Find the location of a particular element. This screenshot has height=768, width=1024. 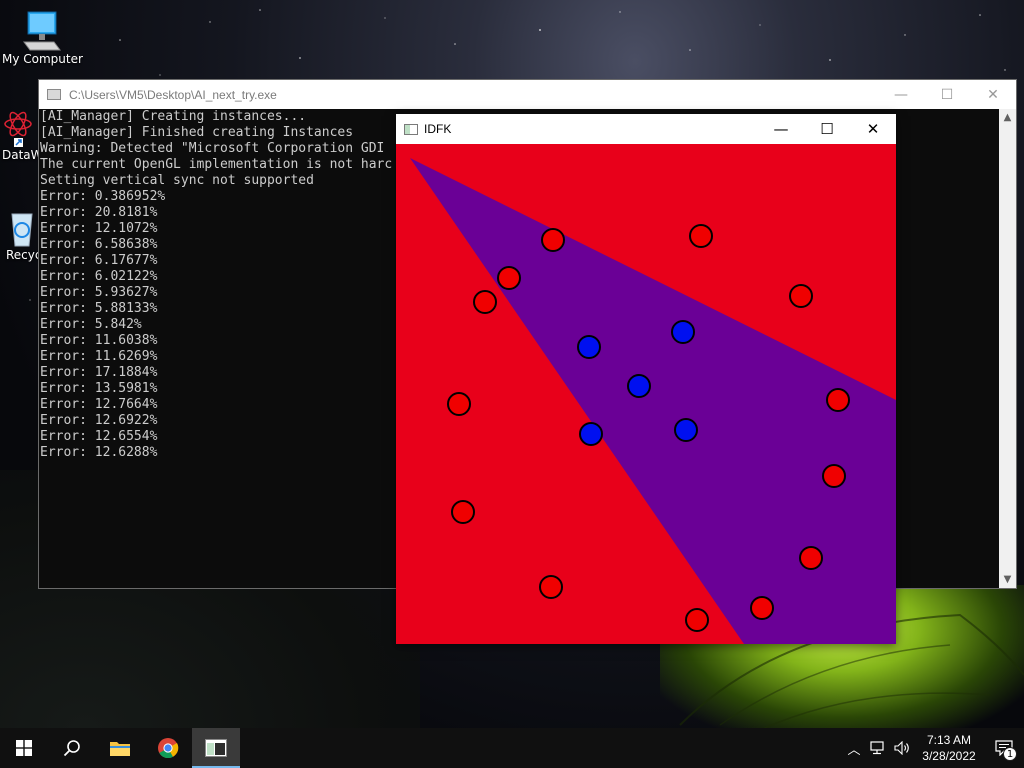

console-app-icon is located at coordinates (54, 94).